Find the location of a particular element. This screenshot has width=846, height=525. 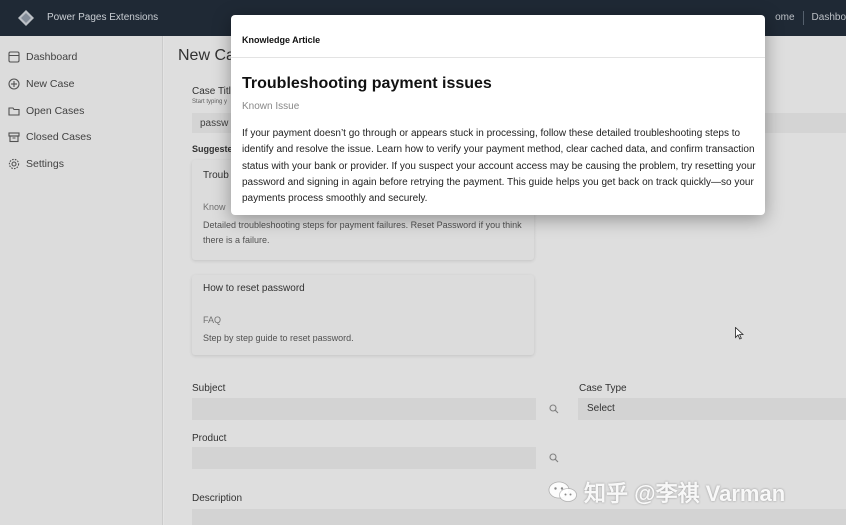

wechat-icon is located at coordinates (562, 491).